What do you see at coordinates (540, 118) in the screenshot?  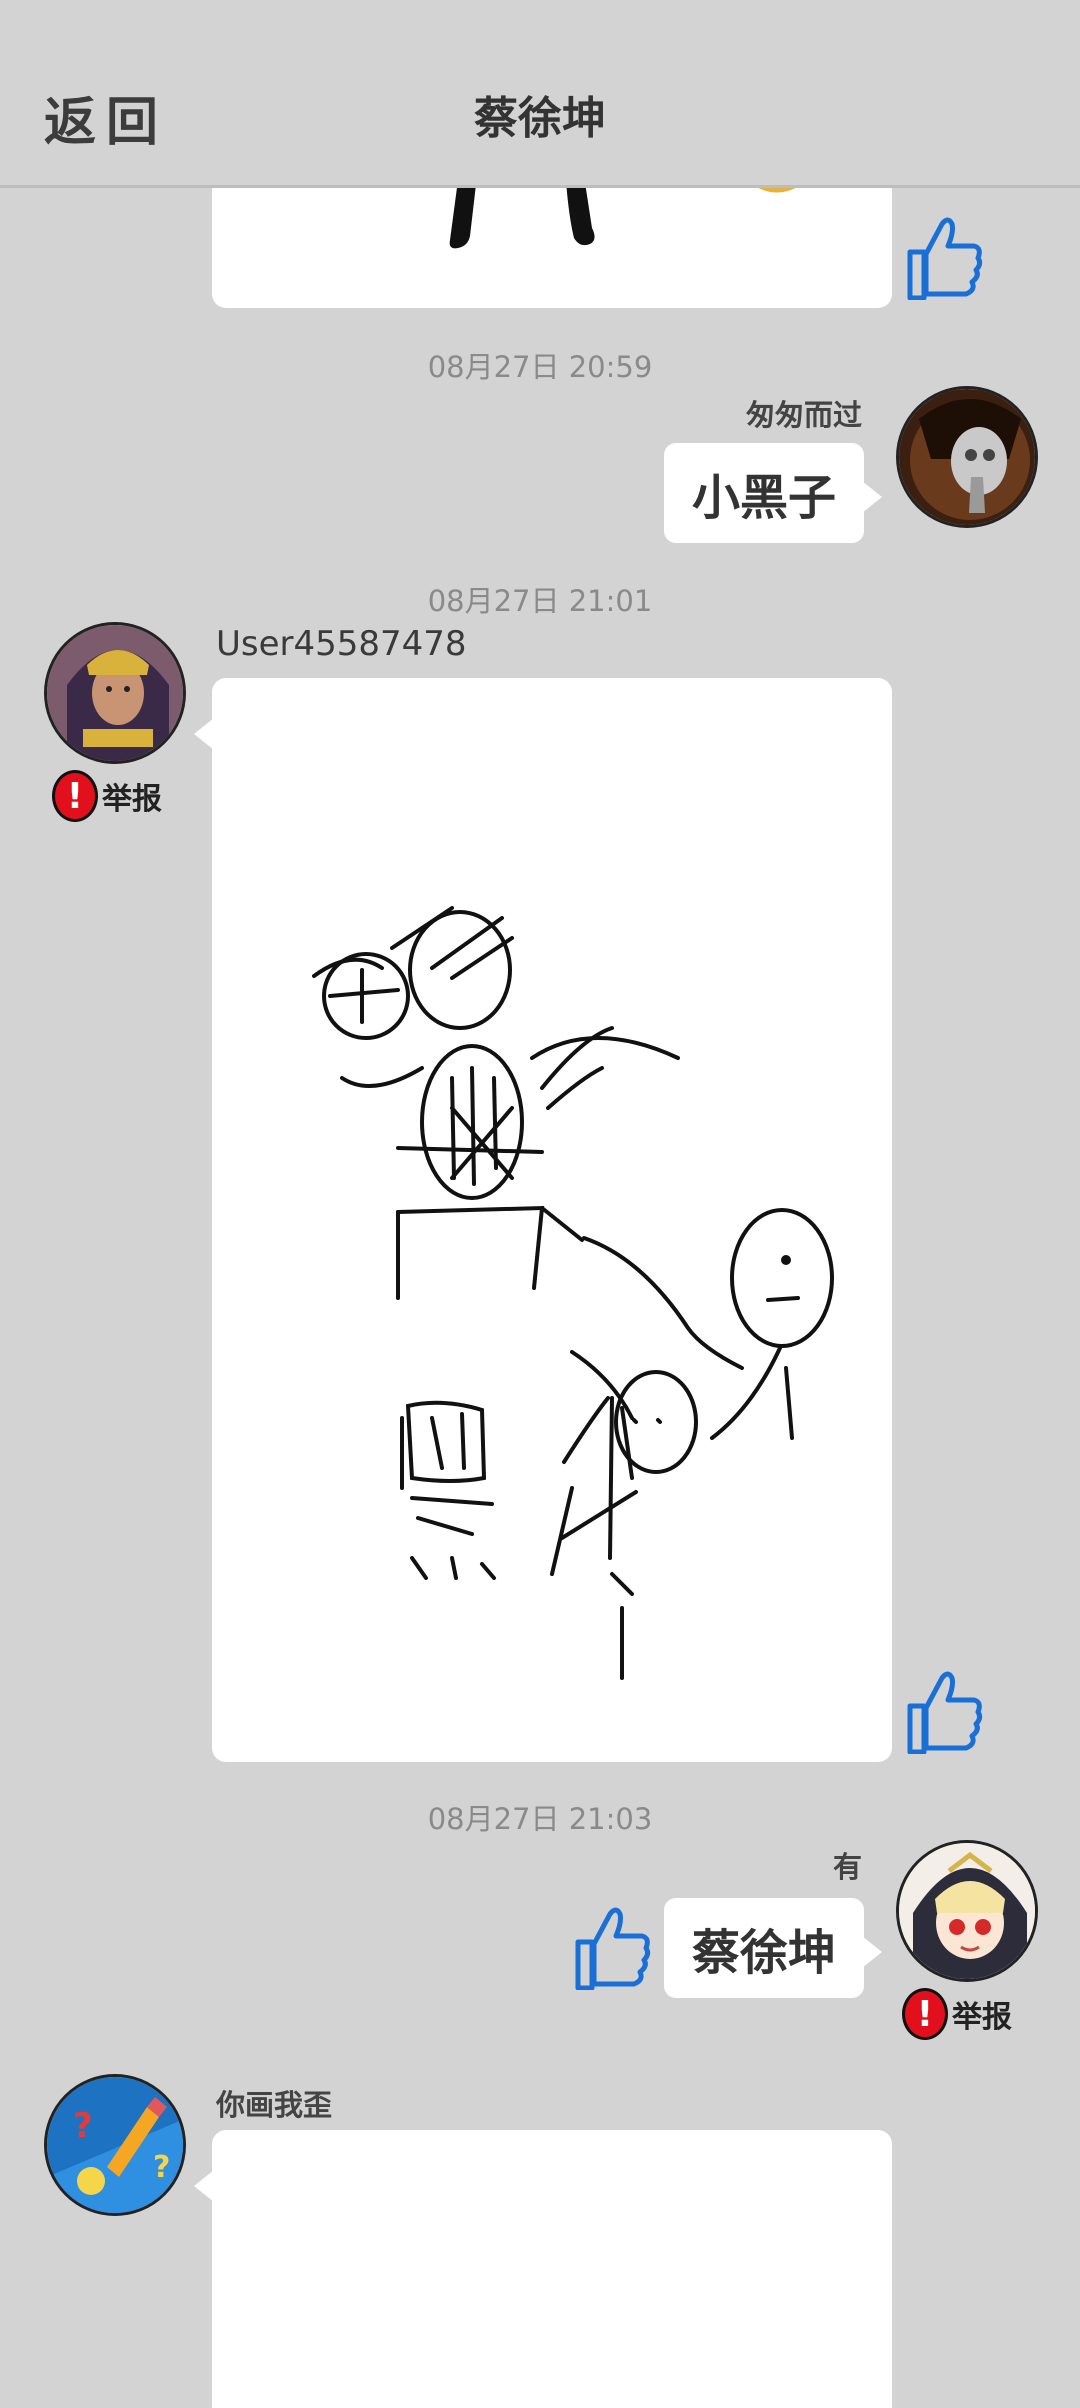 I see `page-title: 蔡徐坤` at bounding box center [540, 118].